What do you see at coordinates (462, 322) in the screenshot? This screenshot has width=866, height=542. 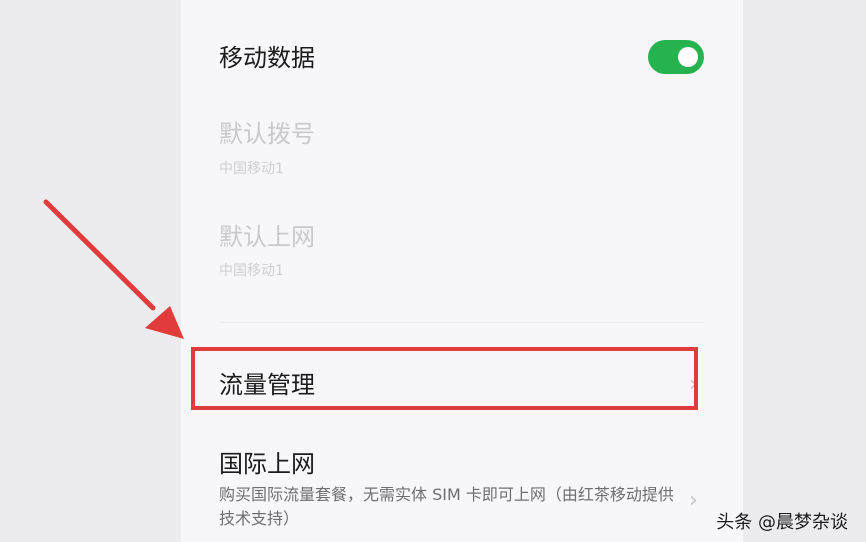 I see `section-divider` at bounding box center [462, 322].